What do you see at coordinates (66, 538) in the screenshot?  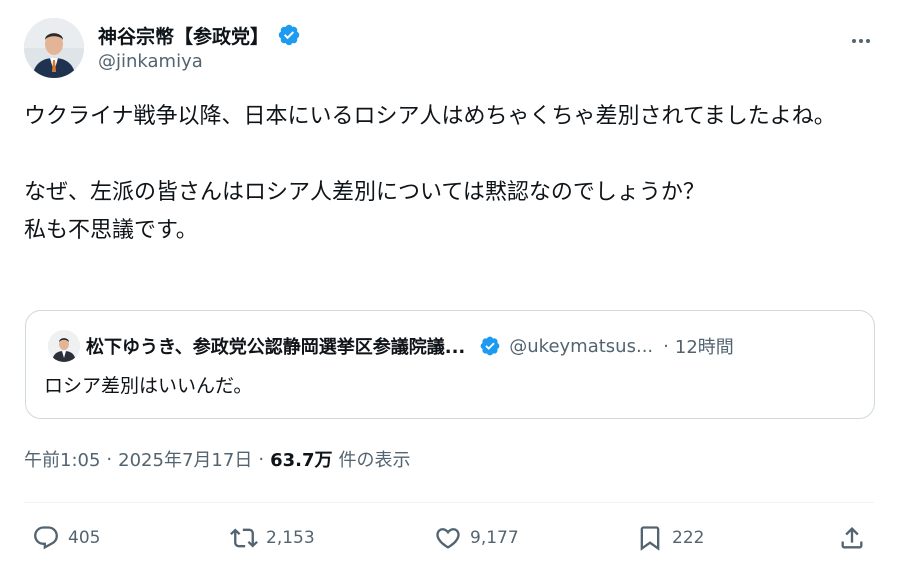 I see `reply-button: 405` at bounding box center [66, 538].